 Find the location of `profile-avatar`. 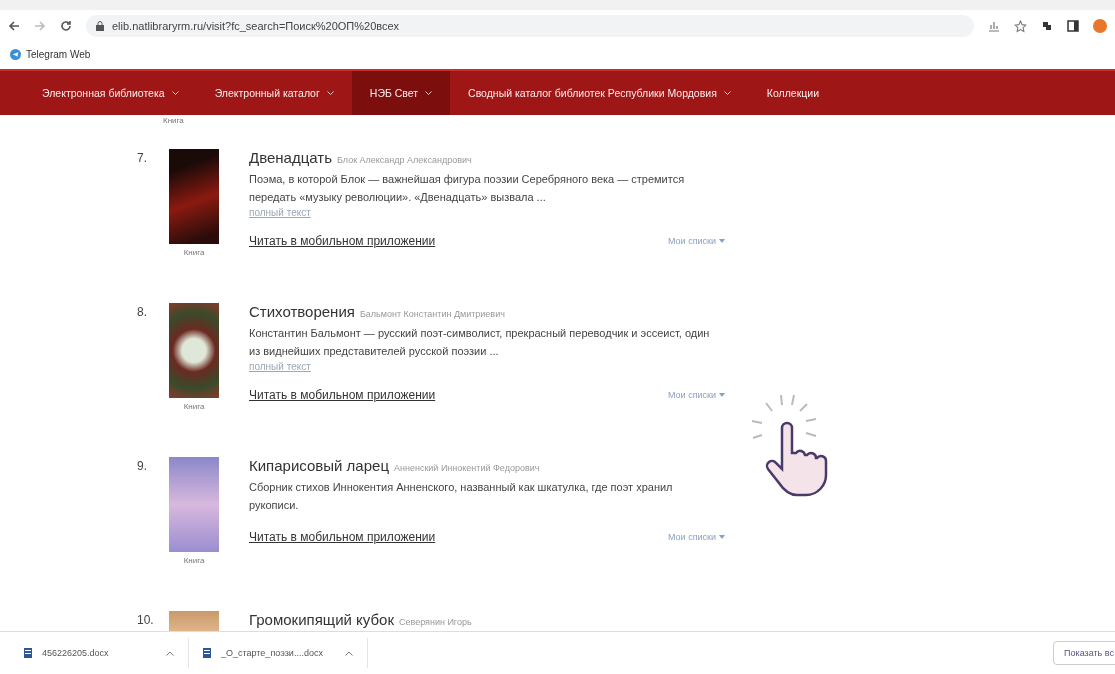

profile-avatar is located at coordinates (1100, 26).